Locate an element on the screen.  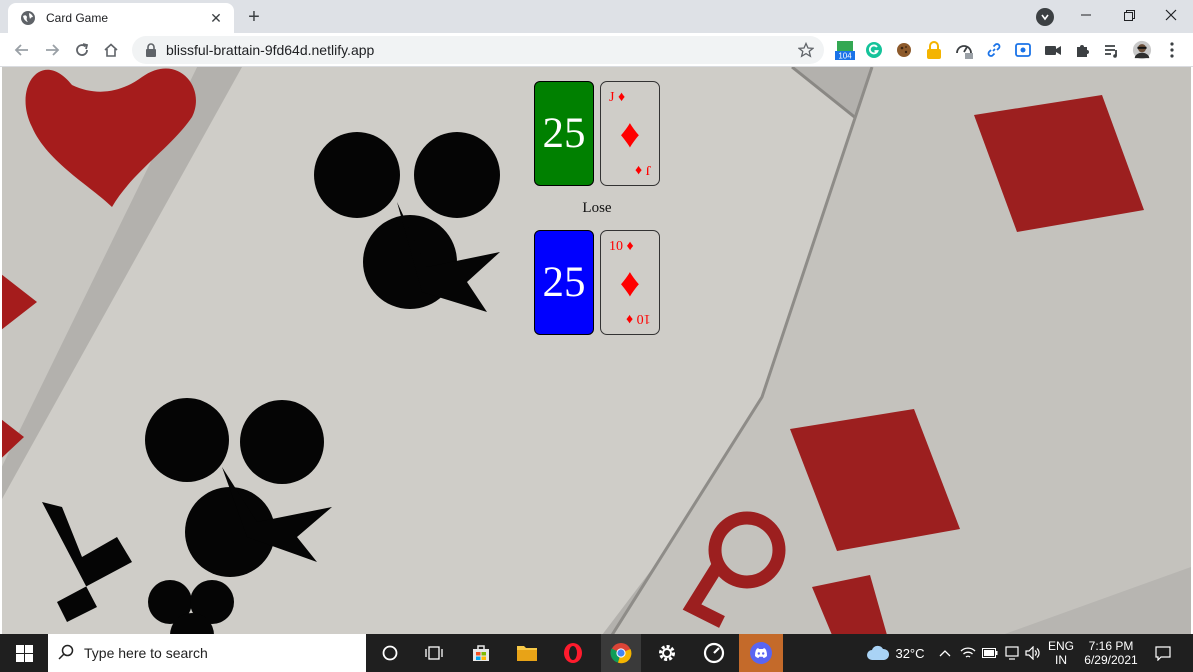
clock: 7:16 PM 6/29/2021 is located at coordinates (1111, 653).